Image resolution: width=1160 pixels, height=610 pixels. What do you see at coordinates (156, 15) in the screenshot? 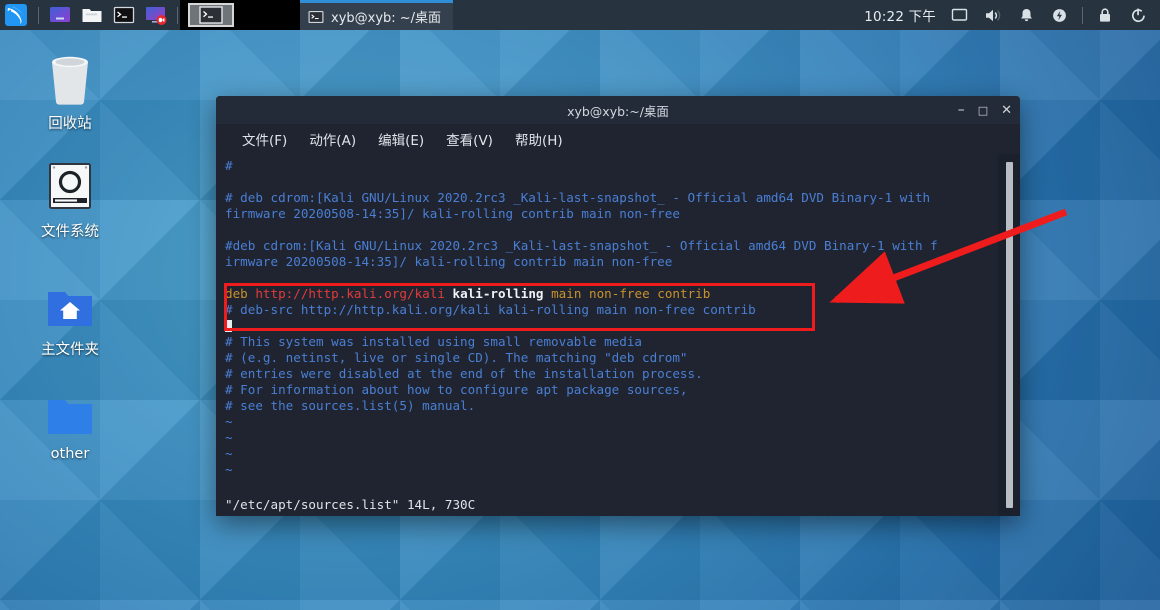
I see `screen-recorder-icon` at bounding box center [156, 15].